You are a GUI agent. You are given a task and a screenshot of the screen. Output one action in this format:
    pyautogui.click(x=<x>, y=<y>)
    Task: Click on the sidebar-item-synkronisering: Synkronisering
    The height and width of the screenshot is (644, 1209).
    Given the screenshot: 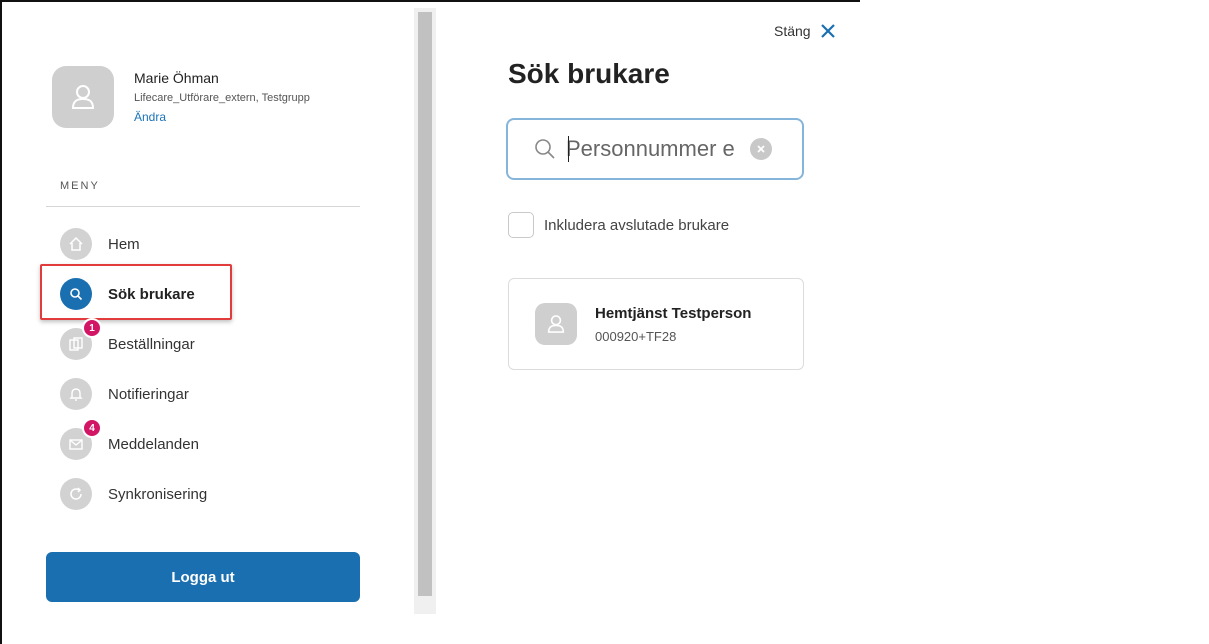 What is the action you would take?
    pyautogui.click(x=196, y=494)
    